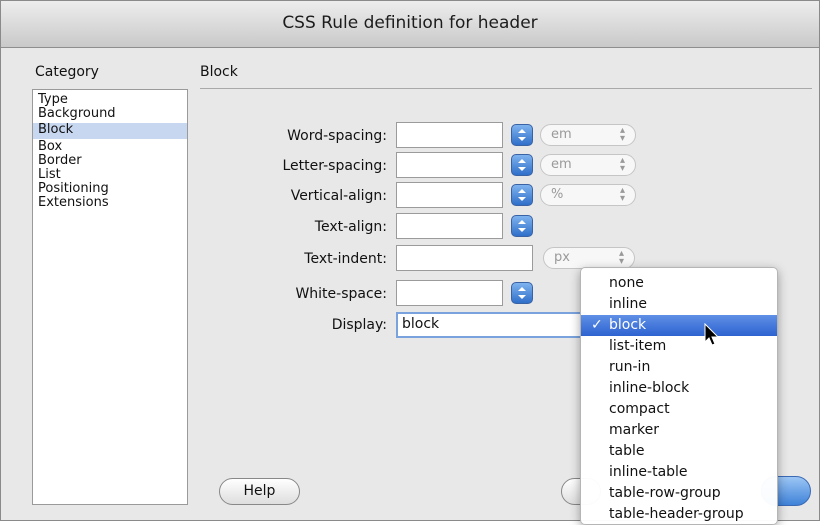  What do you see at coordinates (491, 325) in the screenshot?
I see `display-field: block` at bounding box center [491, 325].